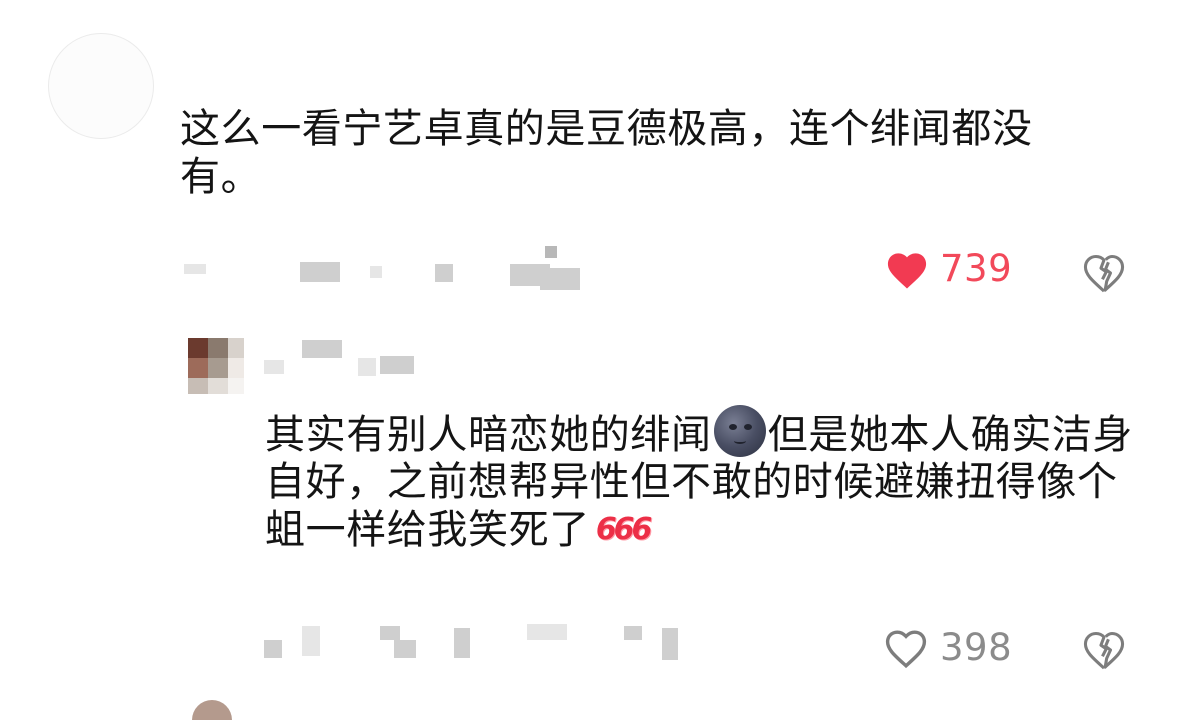 The width and height of the screenshot is (1179, 720). What do you see at coordinates (976, 647) in the screenshot?
I see `like-count: 398` at bounding box center [976, 647].